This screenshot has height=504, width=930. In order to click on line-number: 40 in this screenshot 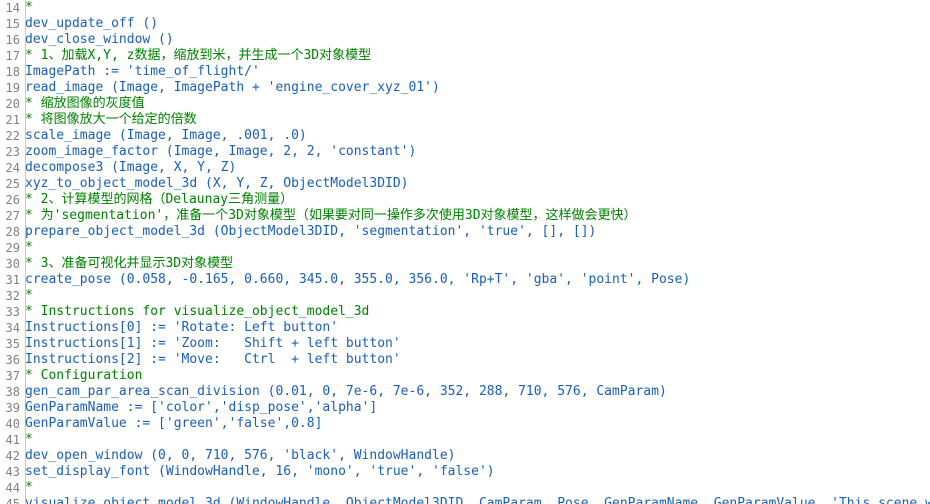, I will do `click(12, 424)`.